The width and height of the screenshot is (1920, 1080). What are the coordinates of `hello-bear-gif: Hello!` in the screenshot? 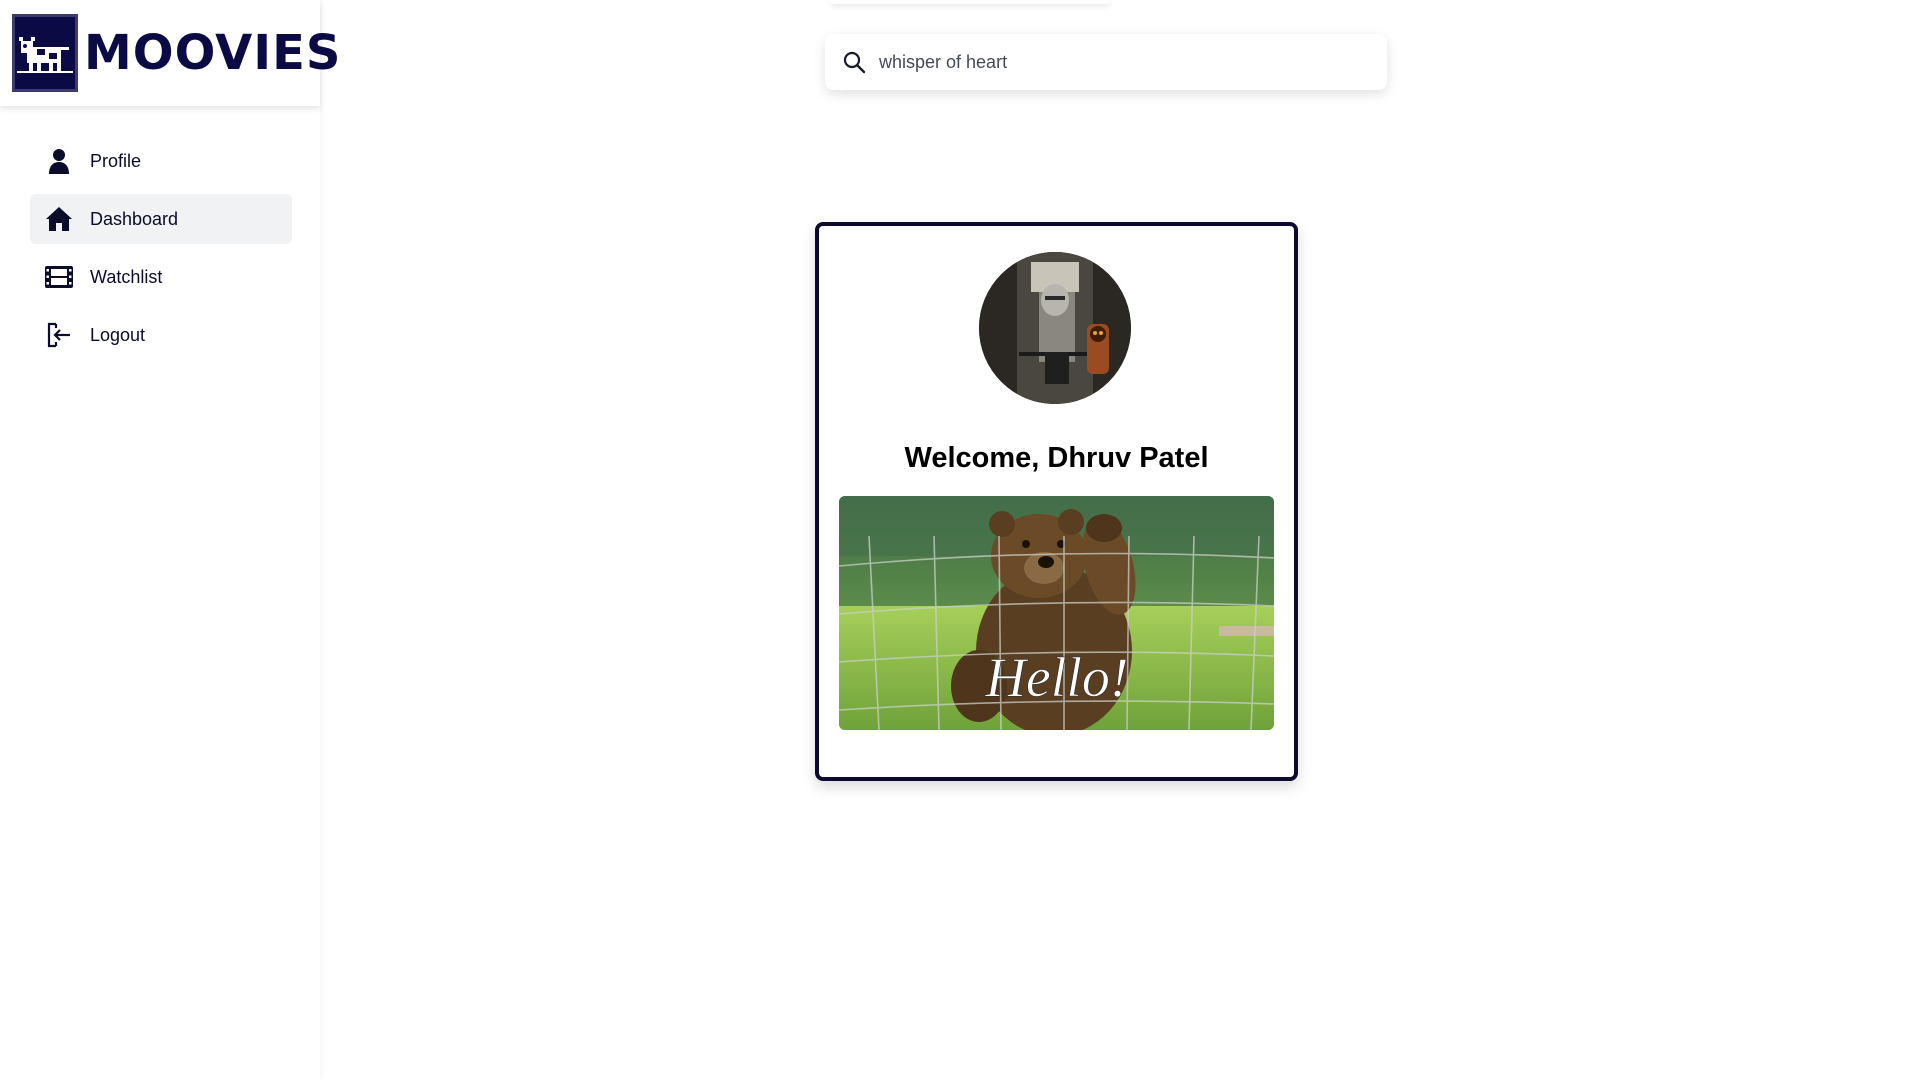 It's located at (1056, 613).